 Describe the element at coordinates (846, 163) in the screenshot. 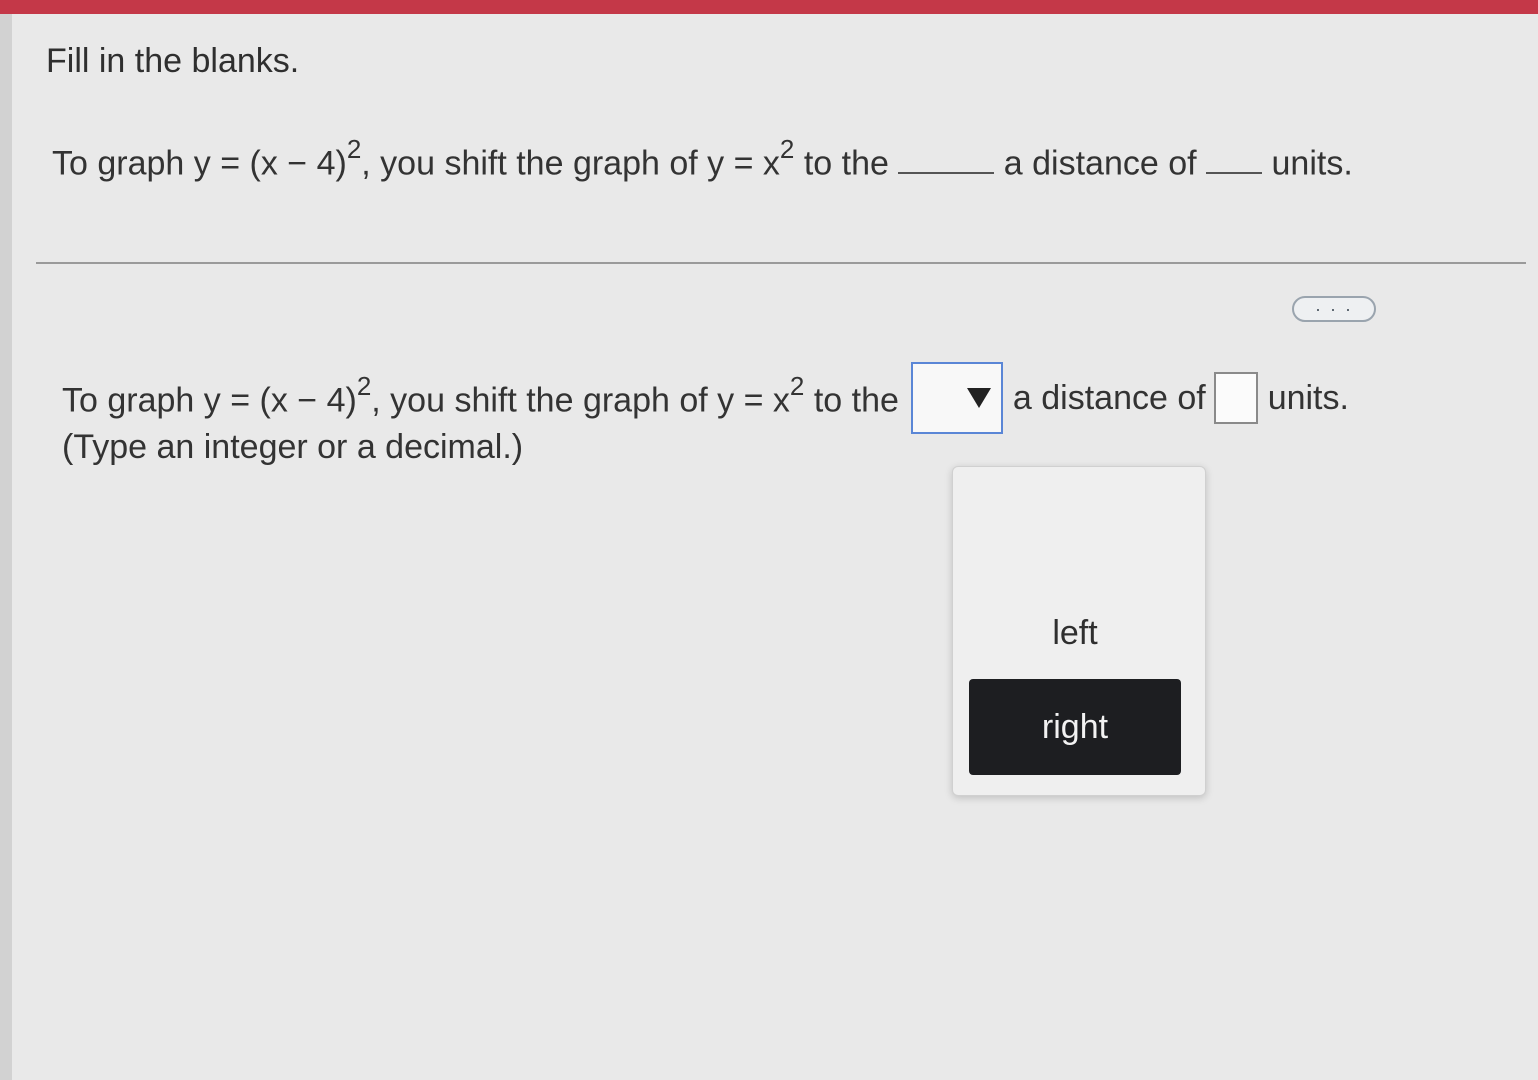

I see `statement-to-the: to the` at that location.